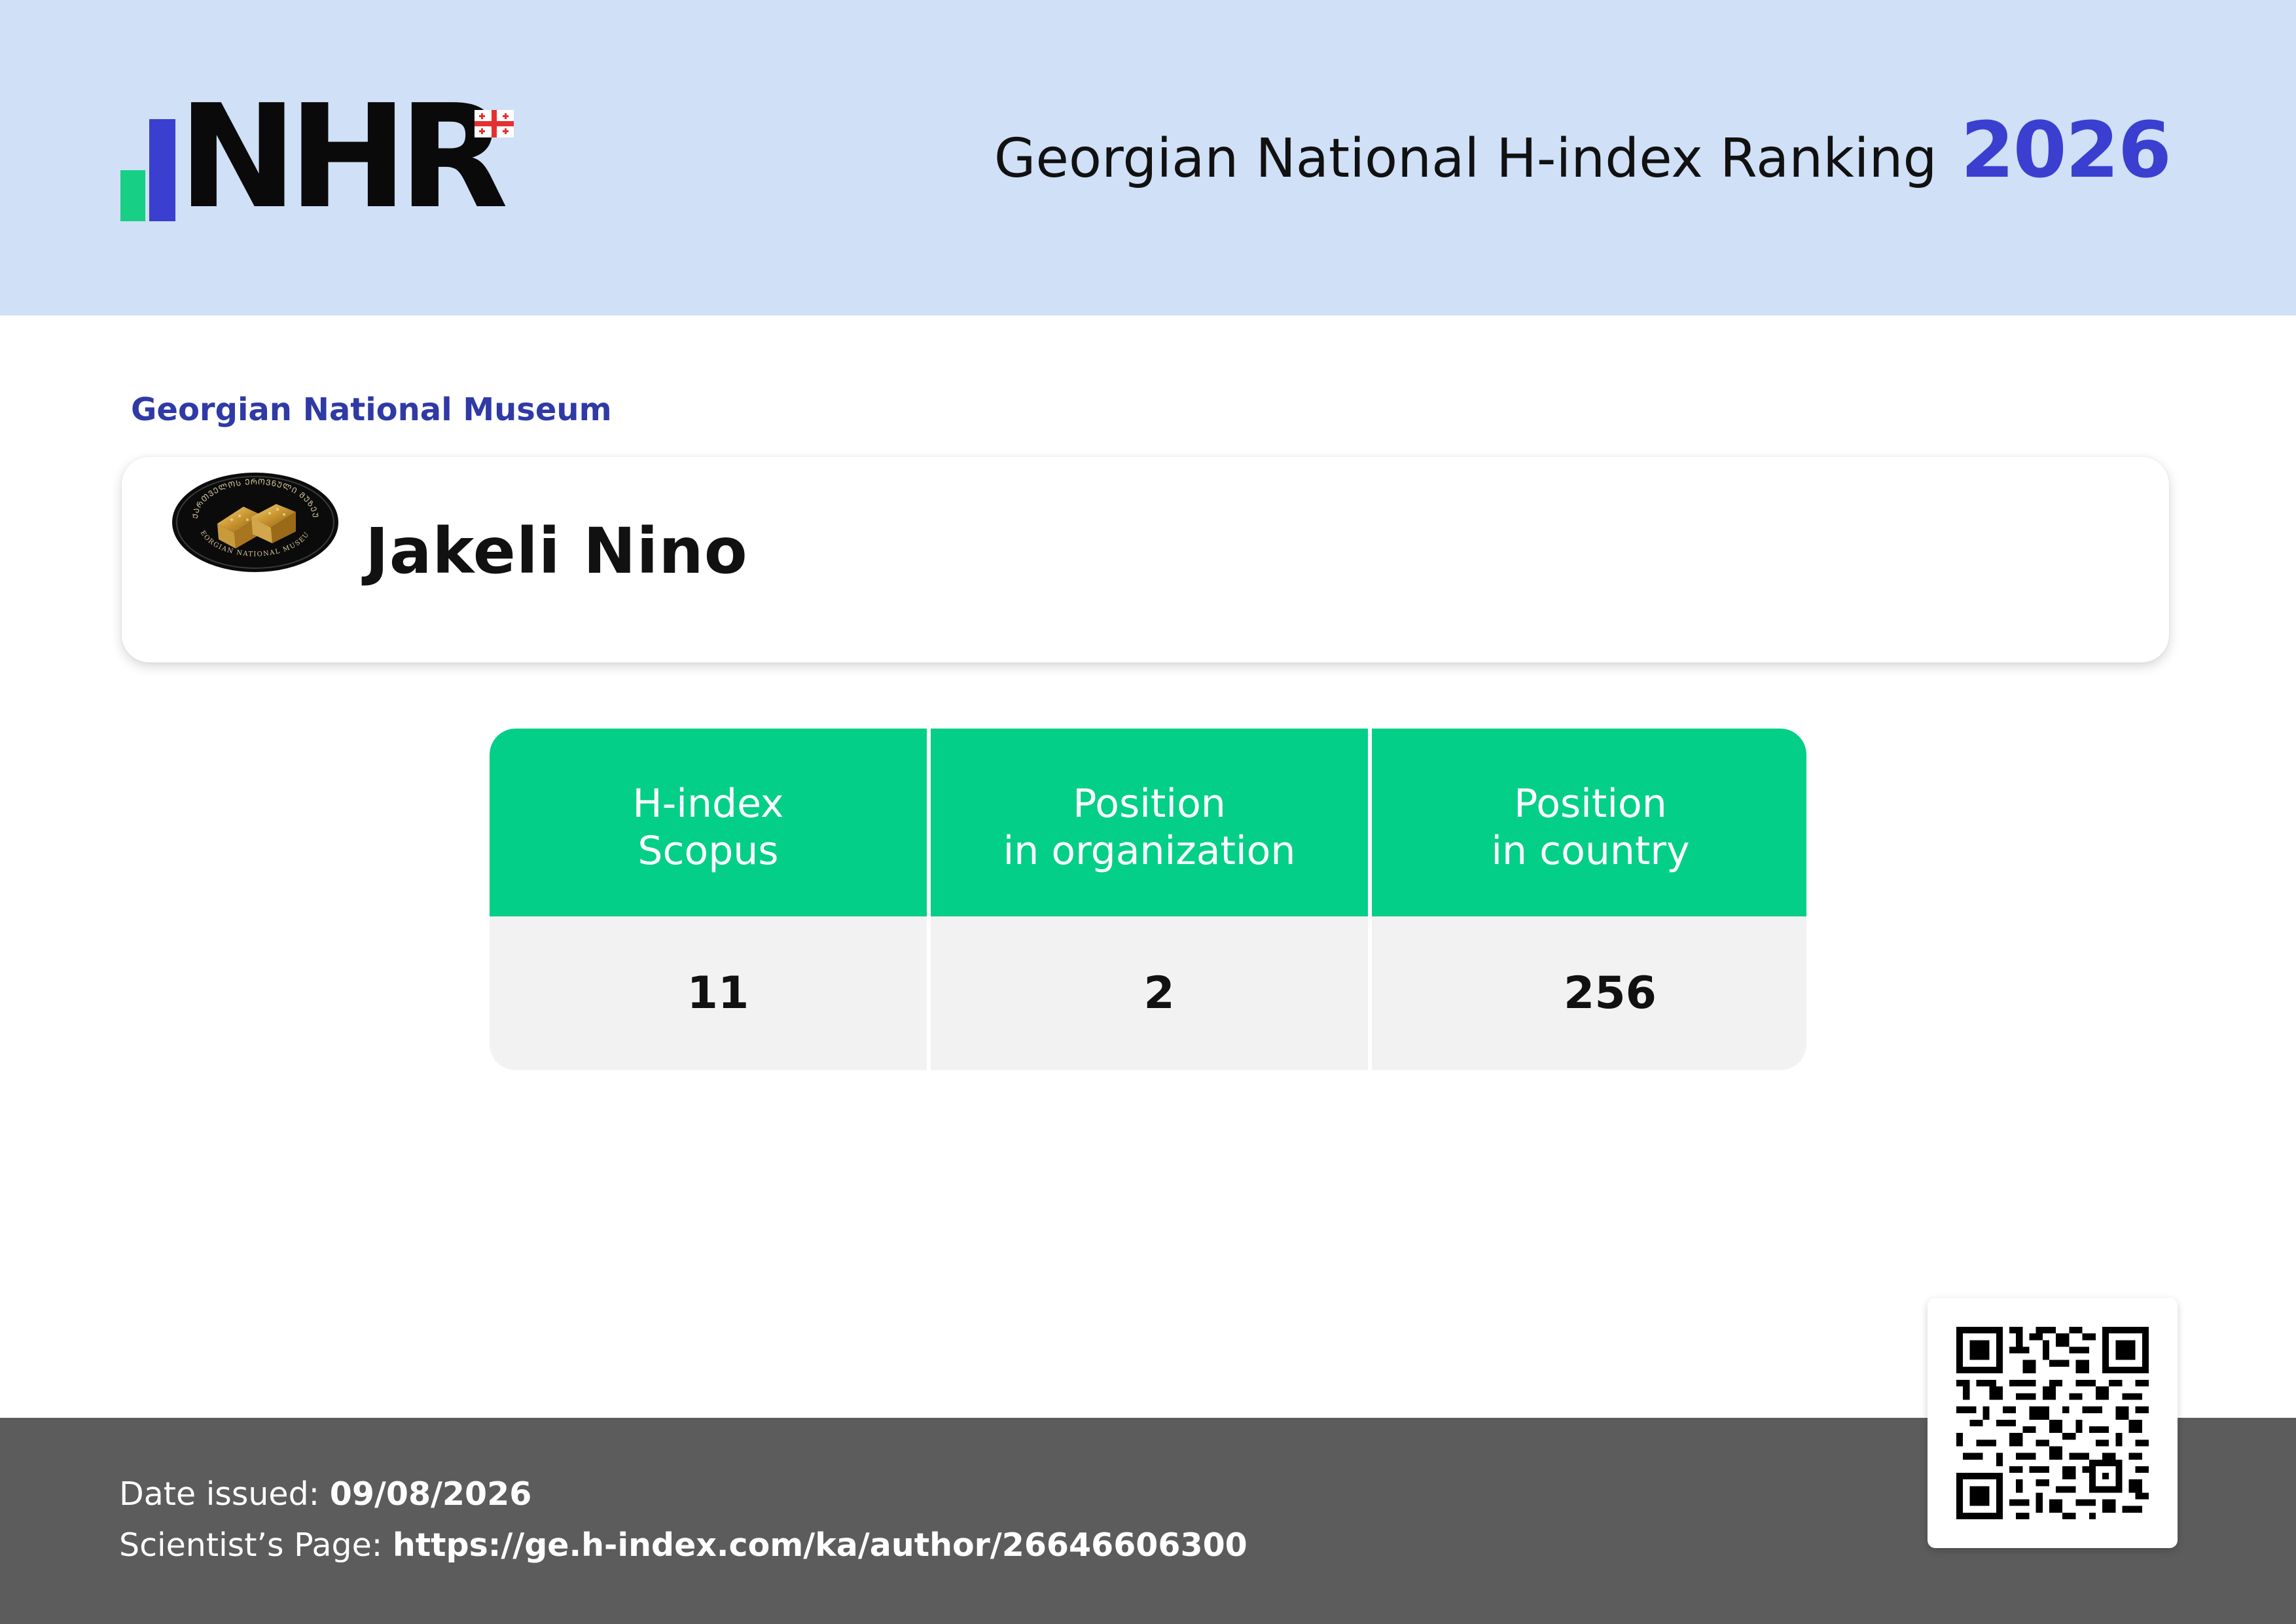 The height and width of the screenshot is (1624, 2296). Describe the element at coordinates (256, 1545) in the screenshot. I see `scientist-page-label: Scientist’s Page:` at that location.